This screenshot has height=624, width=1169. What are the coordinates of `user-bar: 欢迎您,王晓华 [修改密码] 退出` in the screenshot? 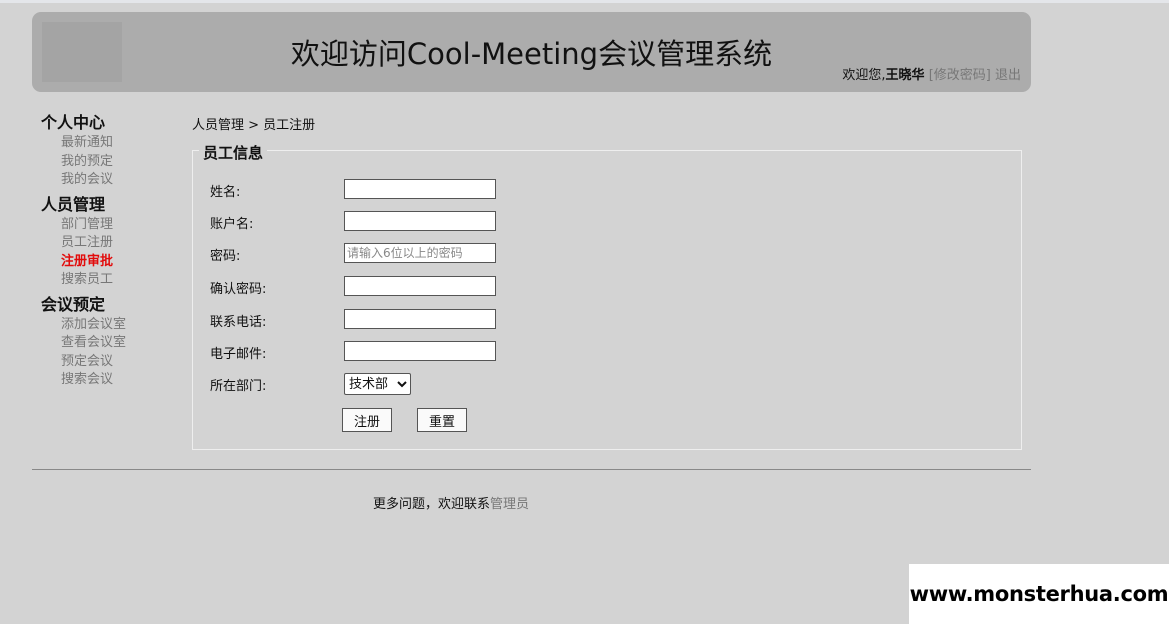 It's located at (931, 73).